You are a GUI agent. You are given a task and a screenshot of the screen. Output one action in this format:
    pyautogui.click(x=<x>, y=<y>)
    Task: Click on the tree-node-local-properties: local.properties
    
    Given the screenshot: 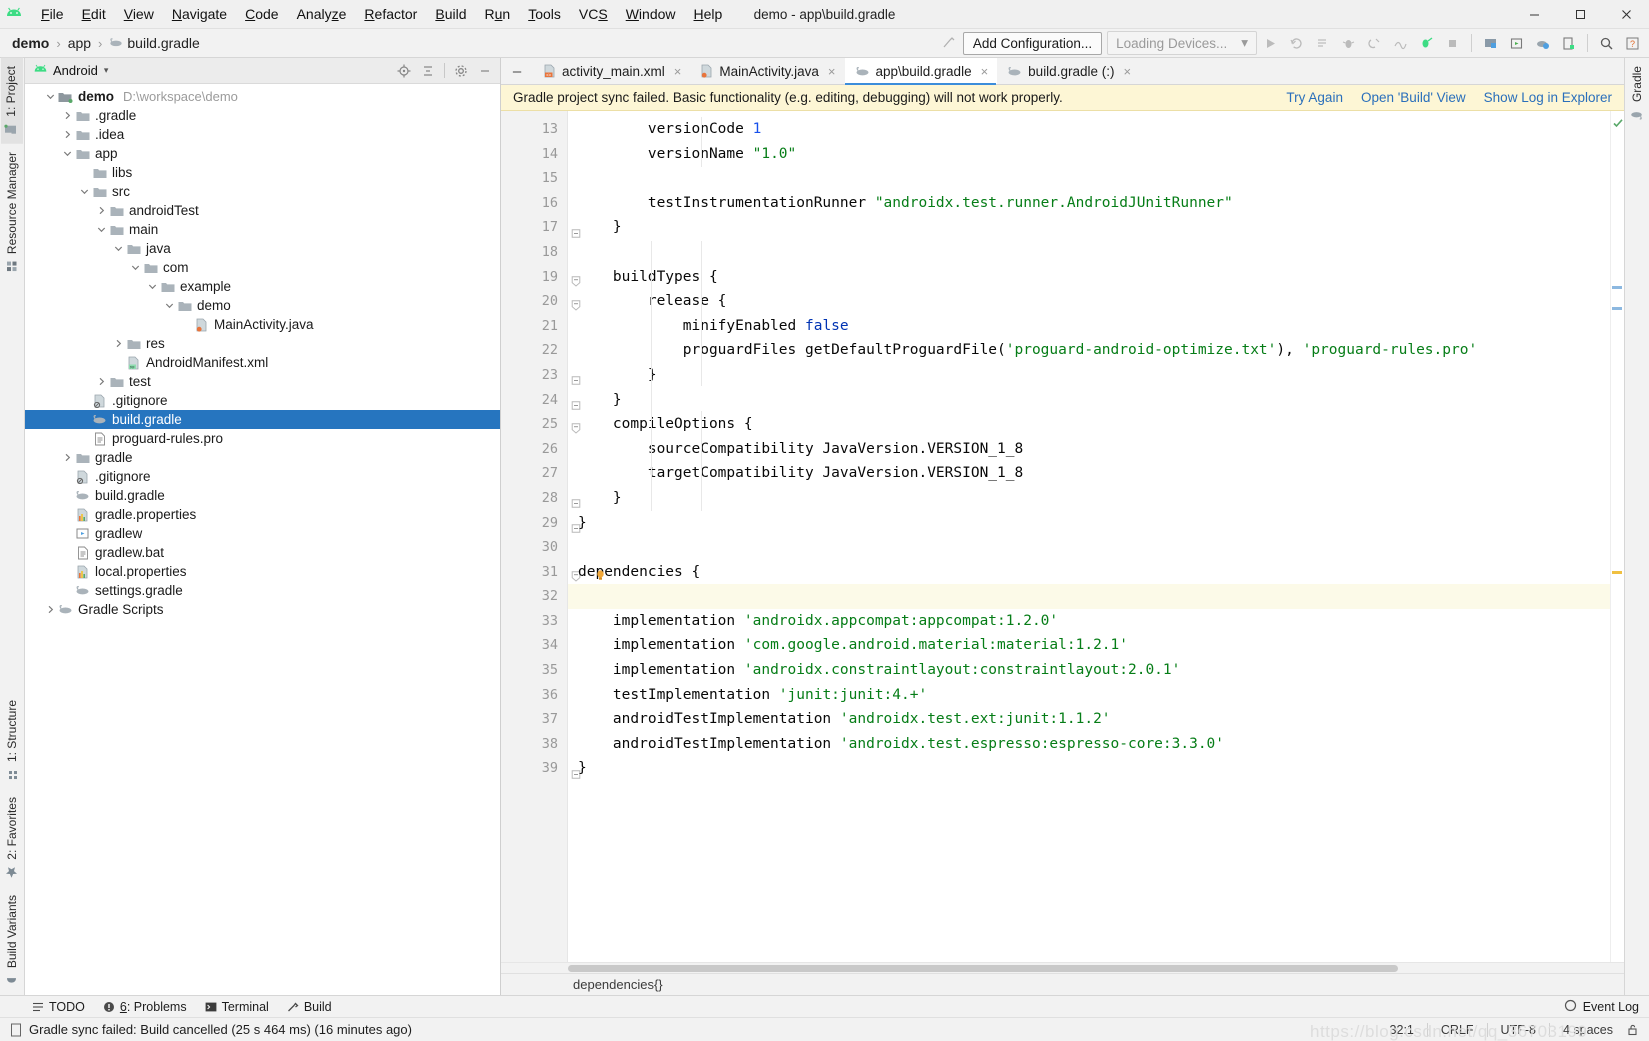 What is the action you would take?
    pyautogui.click(x=262, y=571)
    